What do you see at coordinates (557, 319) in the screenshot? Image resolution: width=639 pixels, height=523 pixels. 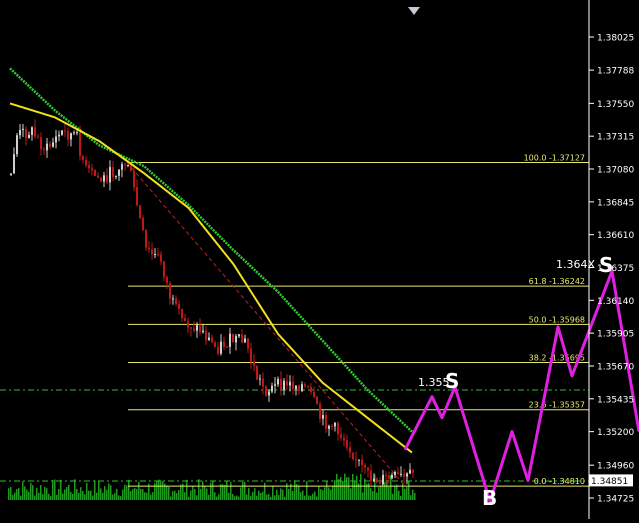 I see `fib-level-label: 50.0 -1.35968` at bounding box center [557, 319].